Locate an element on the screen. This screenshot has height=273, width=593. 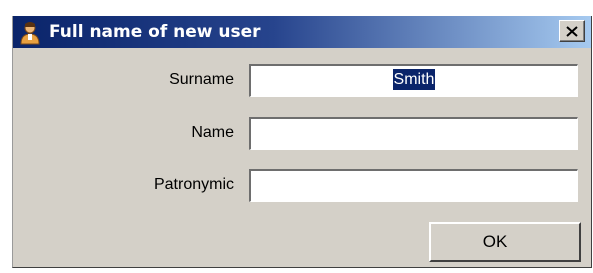
dialog-title: Full name of new user is located at coordinates (155, 32).